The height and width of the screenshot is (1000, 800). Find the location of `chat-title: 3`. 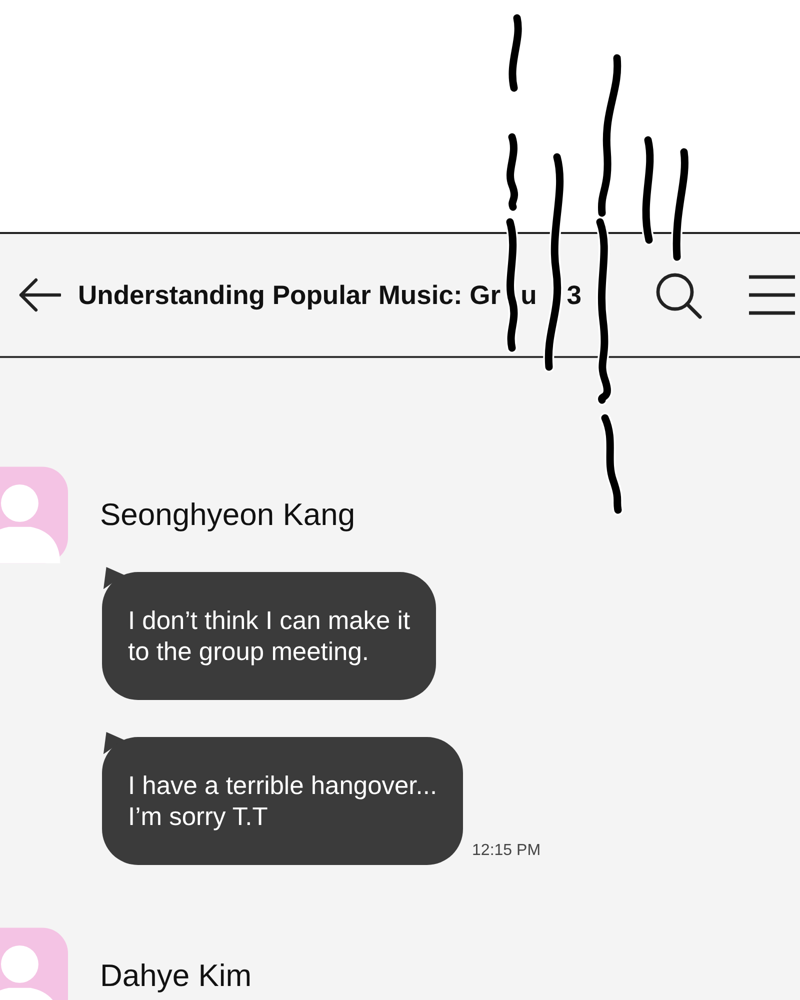

chat-title: 3 is located at coordinates (574, 295).